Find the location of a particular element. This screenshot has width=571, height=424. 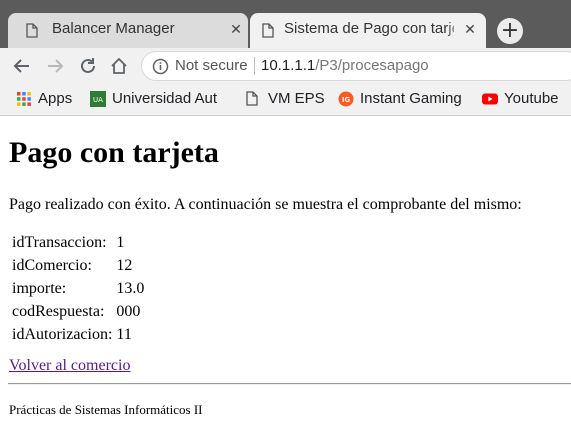

page-footer: Prácticas de Sistemas Informáticos II is located at coordinates (106, 409).